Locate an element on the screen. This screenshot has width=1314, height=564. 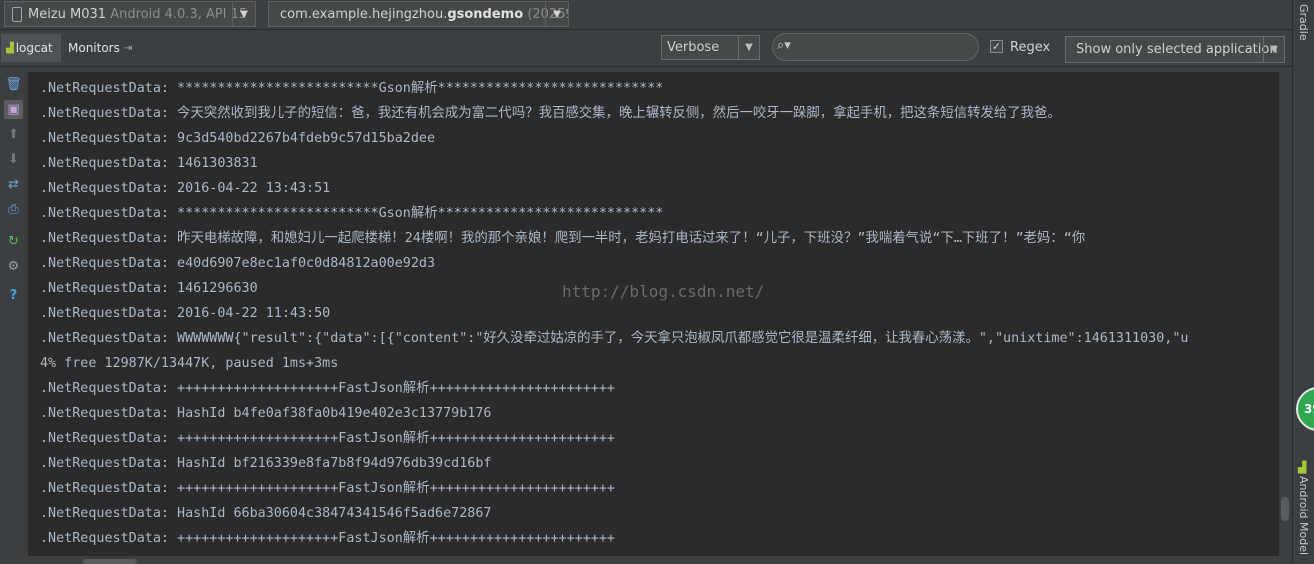
tab-monitors-label: Monitors is located at coordinates (94, 48).